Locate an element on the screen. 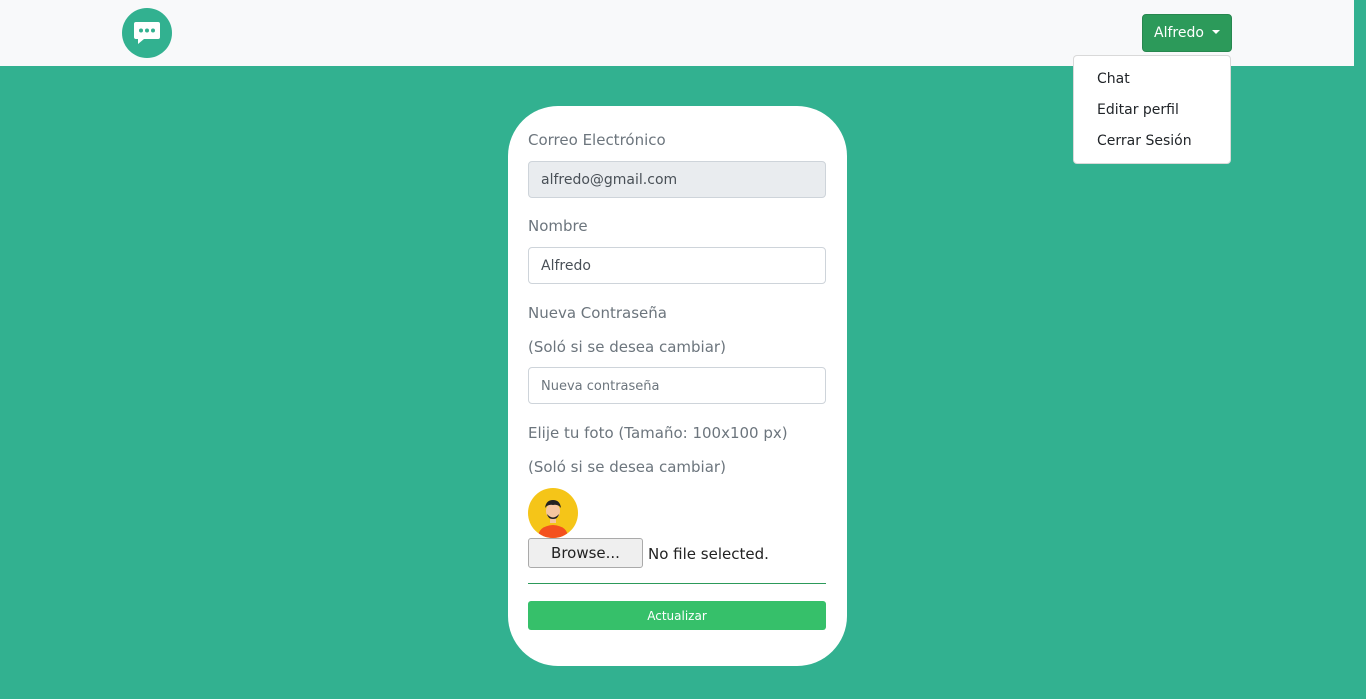 The image size is (1366, 699). user-menu-label: Alfredo is located at coordinates (1179, 33).